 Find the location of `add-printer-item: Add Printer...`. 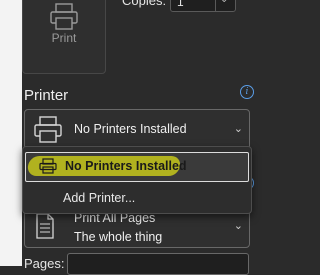

add-printer-item: Add Printer... is located at coordinates (99, 198).